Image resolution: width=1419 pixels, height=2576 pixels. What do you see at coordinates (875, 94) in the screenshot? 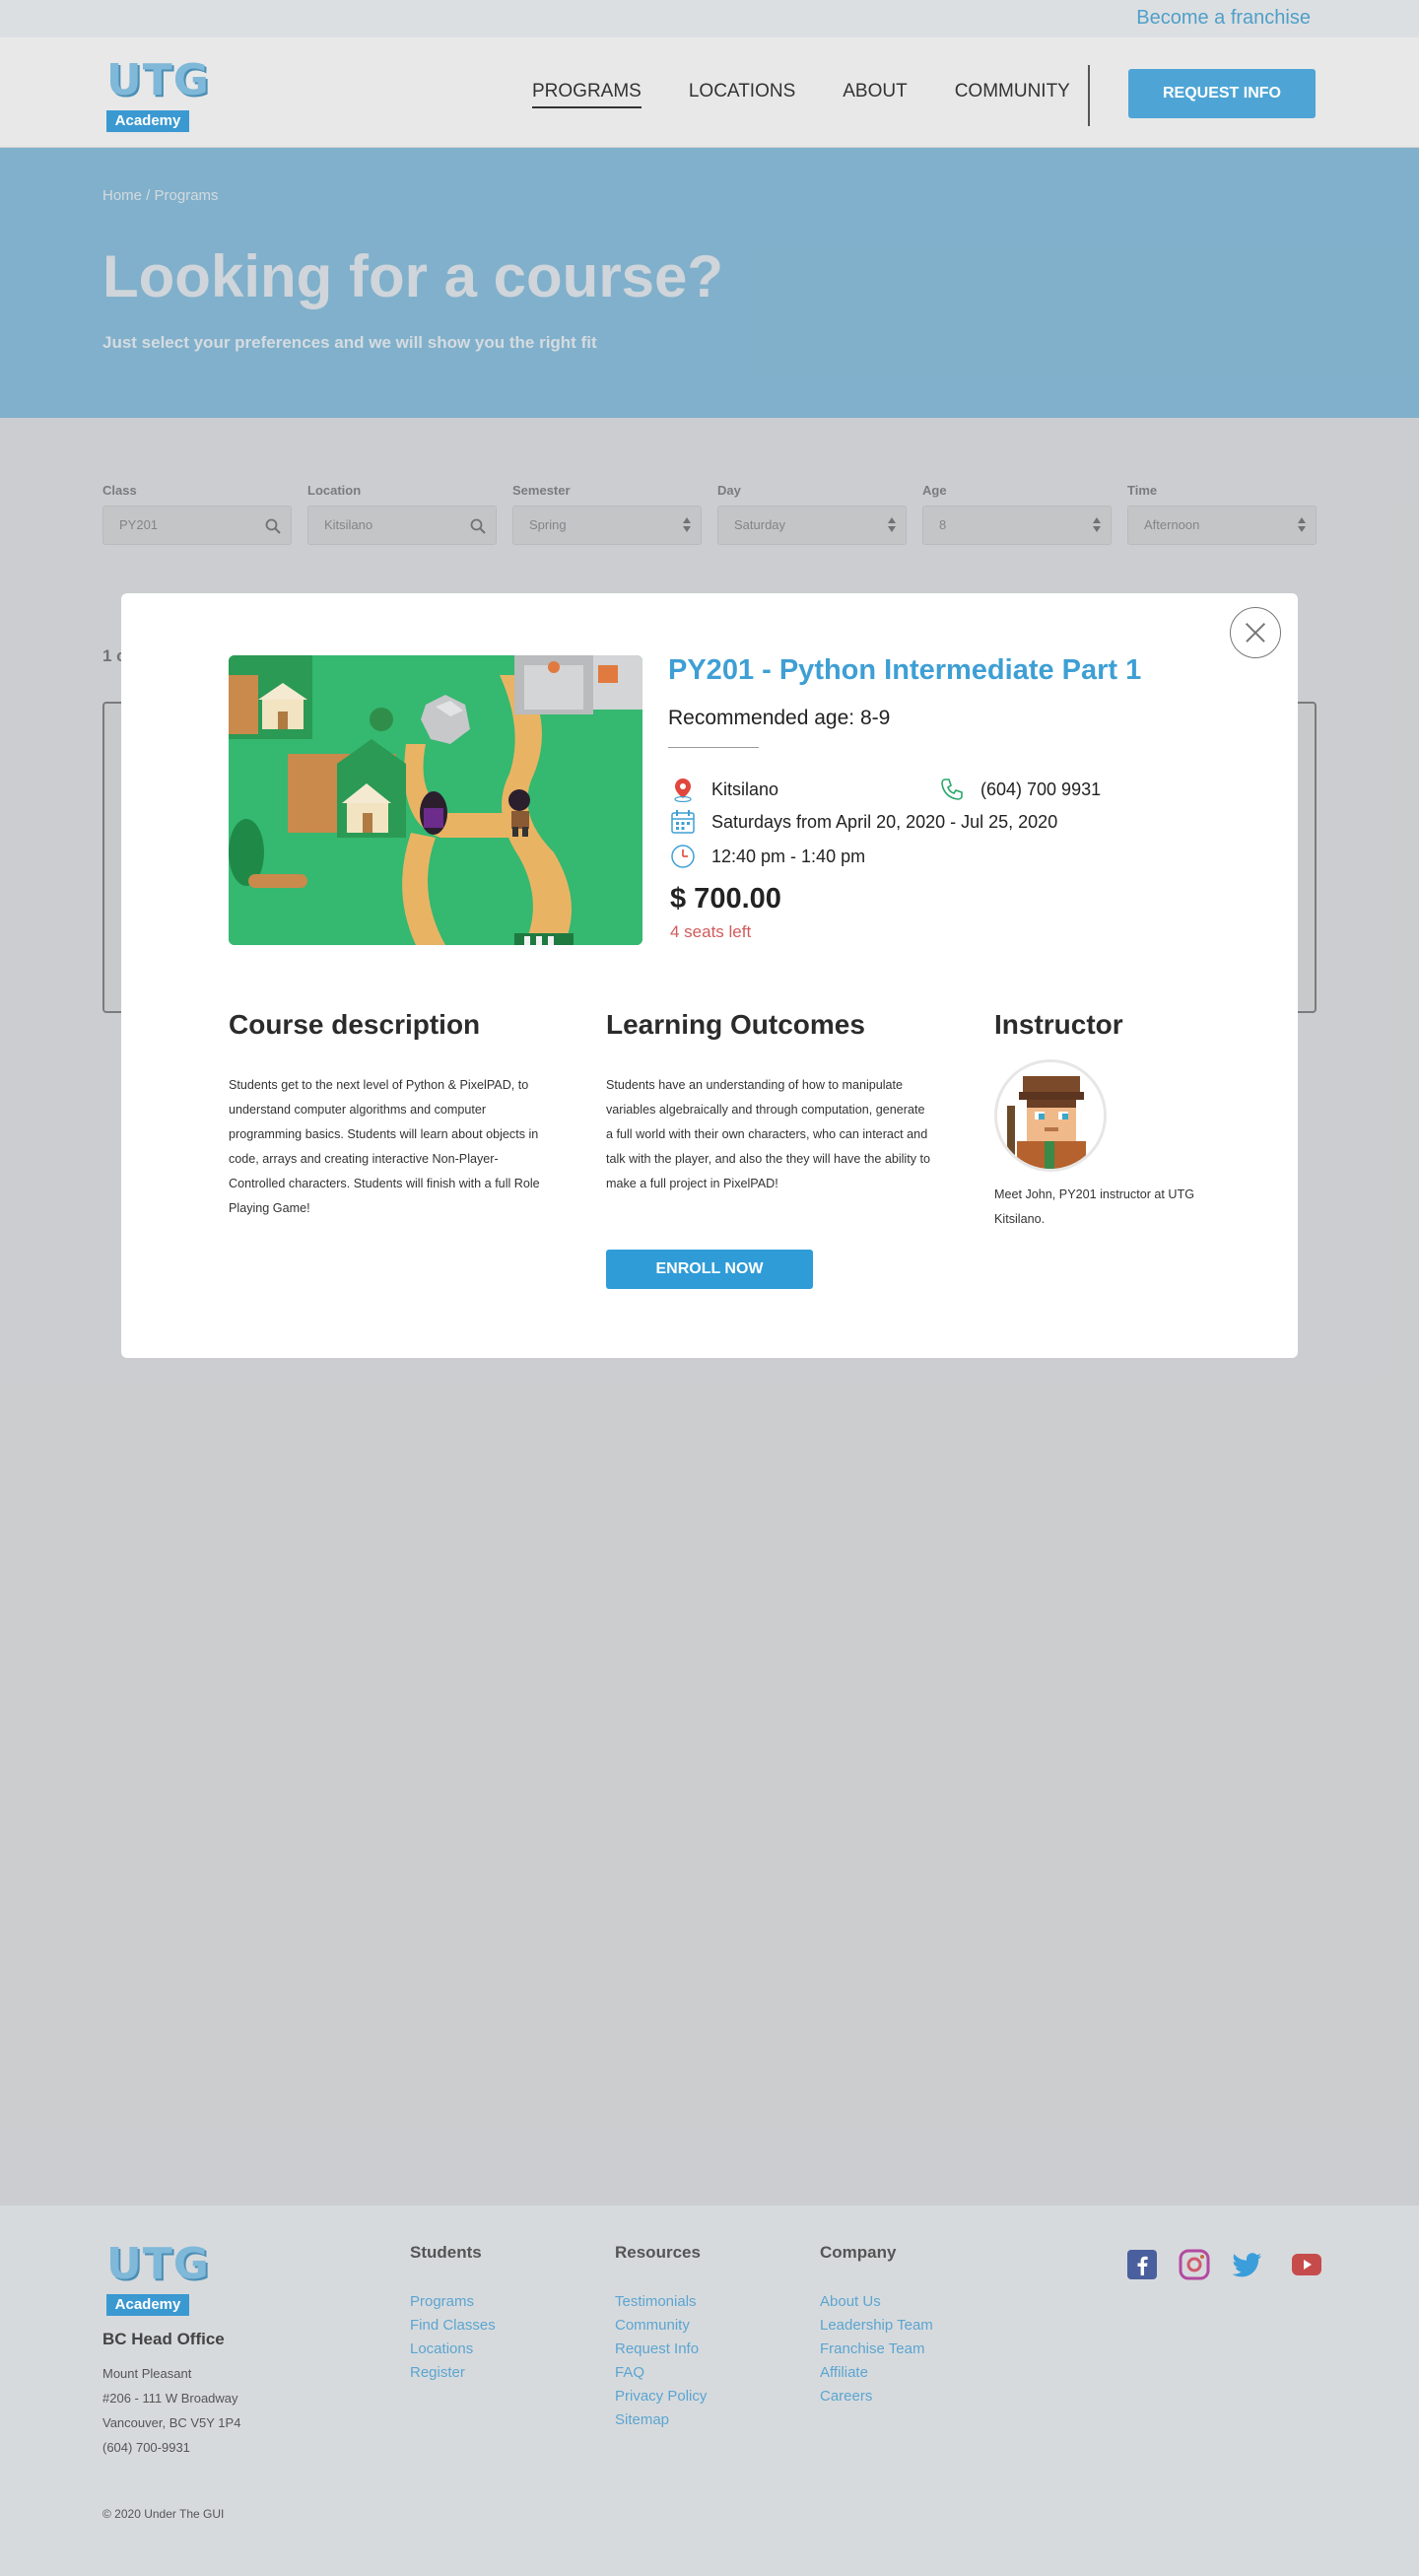
I see `nav-about: ABOUT` at bounding box center [875, 94].